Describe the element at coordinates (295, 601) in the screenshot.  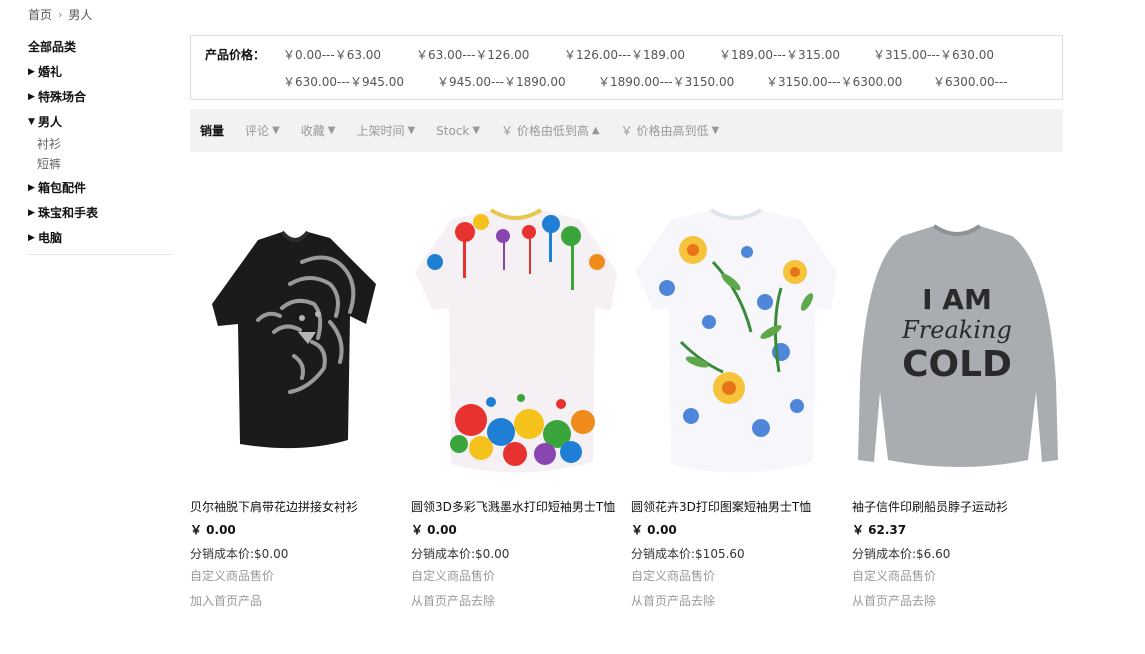
I see `add-to-homepage-link: 加入首页产品` at that location.